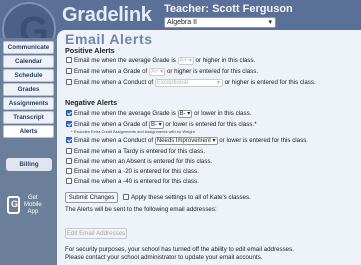 The image size is (361, 265). Describe the element at coordinates (28, 75) in the screenshot. I see `sidebar-item-schedule: Schedule` at that location.